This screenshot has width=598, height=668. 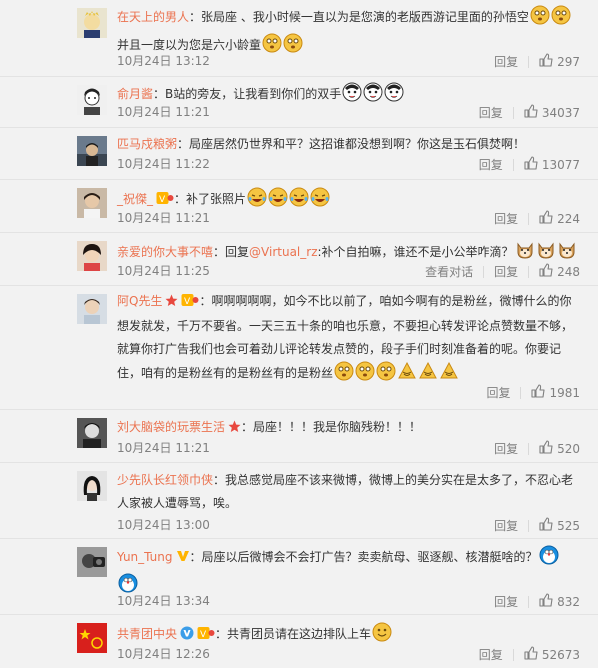 What do you see at coordinates (153, 17) in the screenshot?
I see `comment-username: 在天上的男人` at bounding box center [153, 17].